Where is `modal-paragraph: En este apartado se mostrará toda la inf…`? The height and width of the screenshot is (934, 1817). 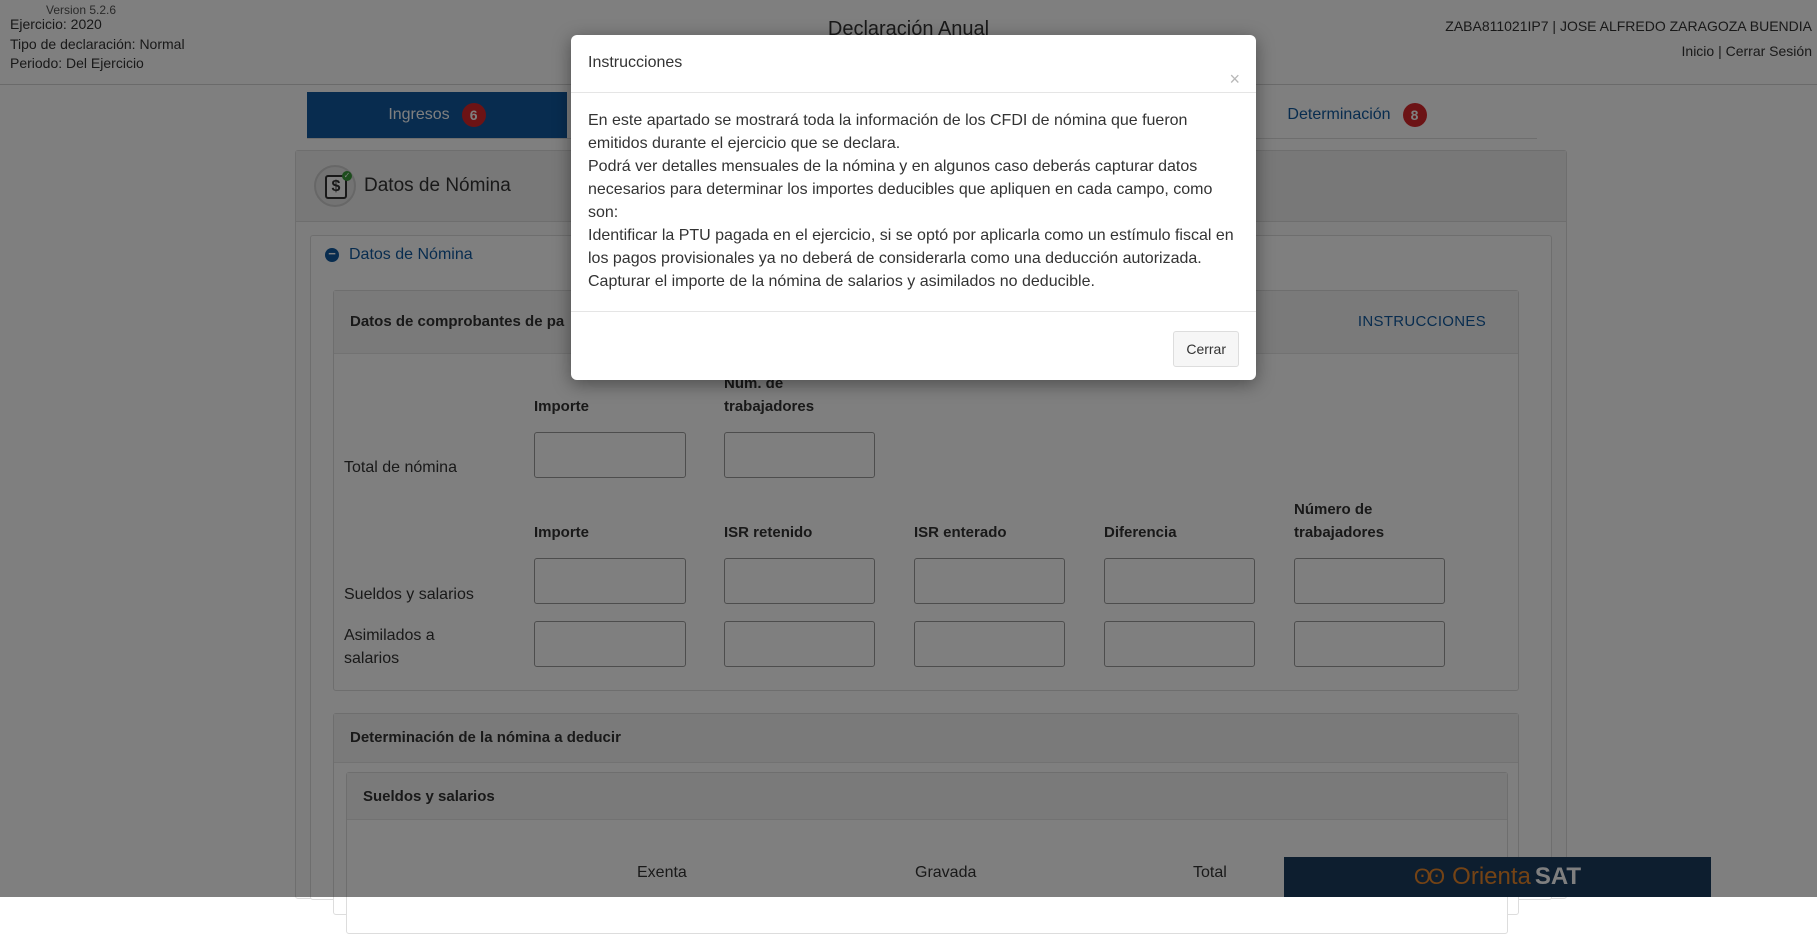 modal-paragraph: En este apartado se mostrará toda la inf… is located at coordinates (888, 132).